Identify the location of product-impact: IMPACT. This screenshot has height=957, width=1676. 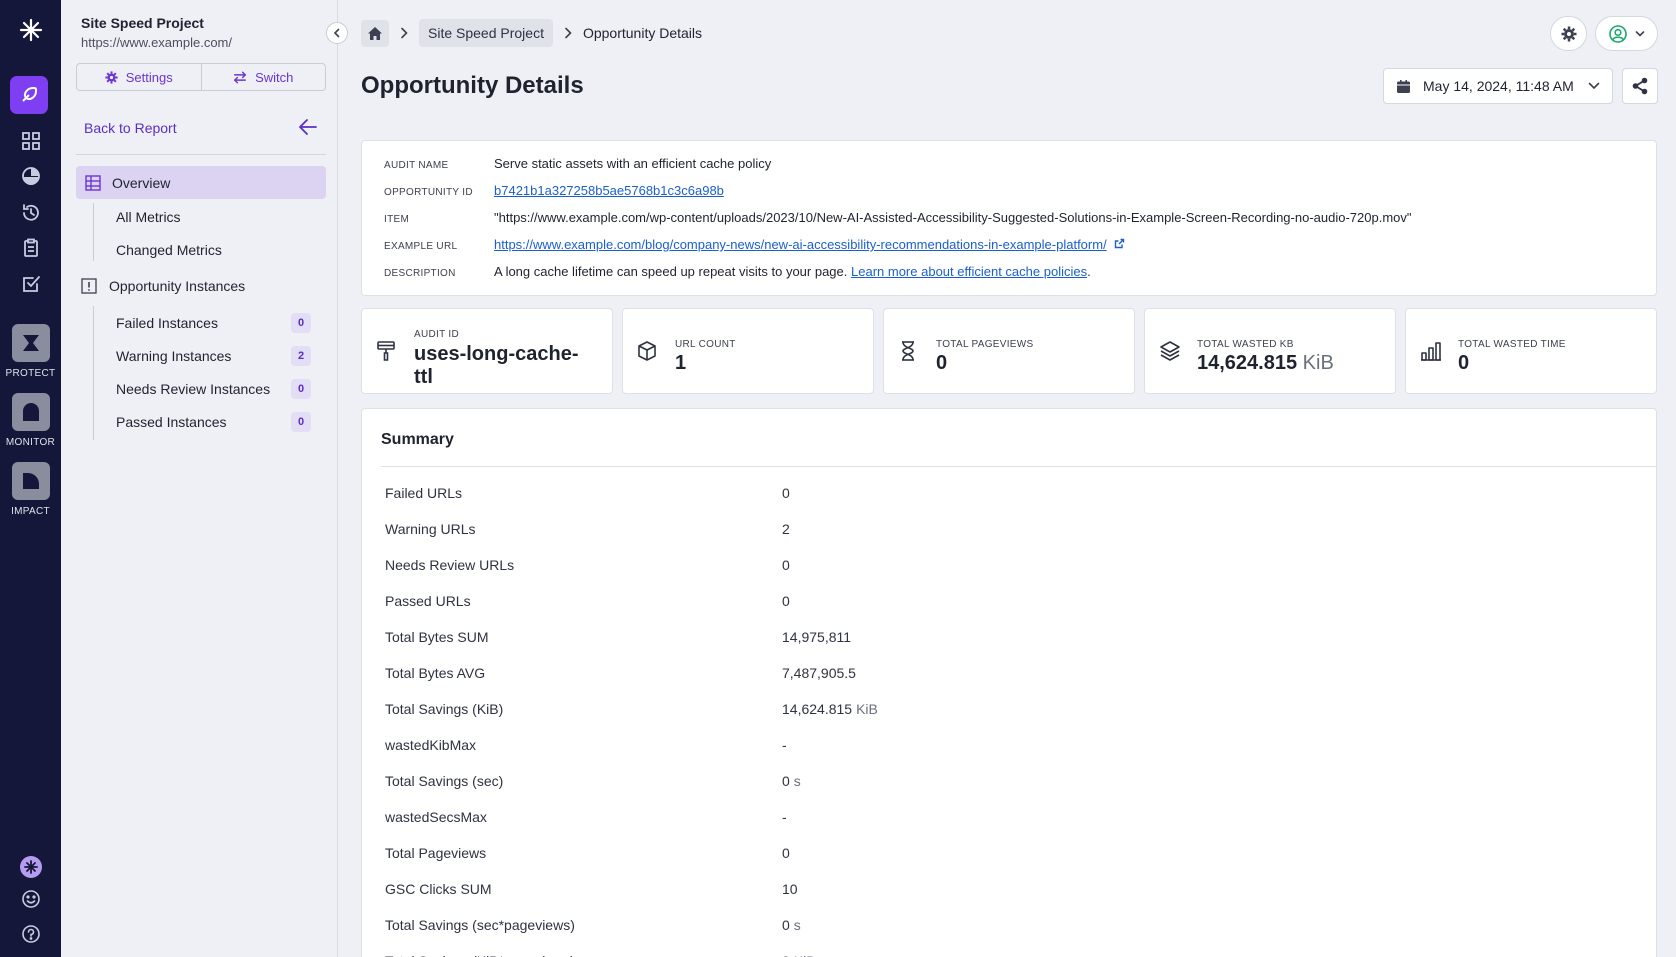
(30, 489).